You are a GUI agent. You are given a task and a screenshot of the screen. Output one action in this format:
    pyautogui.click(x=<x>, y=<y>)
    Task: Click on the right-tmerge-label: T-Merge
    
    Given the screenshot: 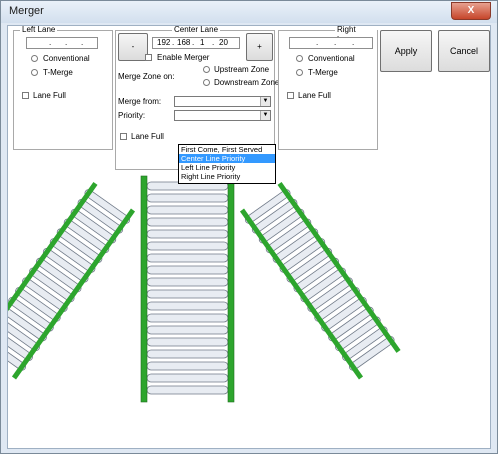 What is the action you would take?
    pyautogui.click(x=323, y=72)
    